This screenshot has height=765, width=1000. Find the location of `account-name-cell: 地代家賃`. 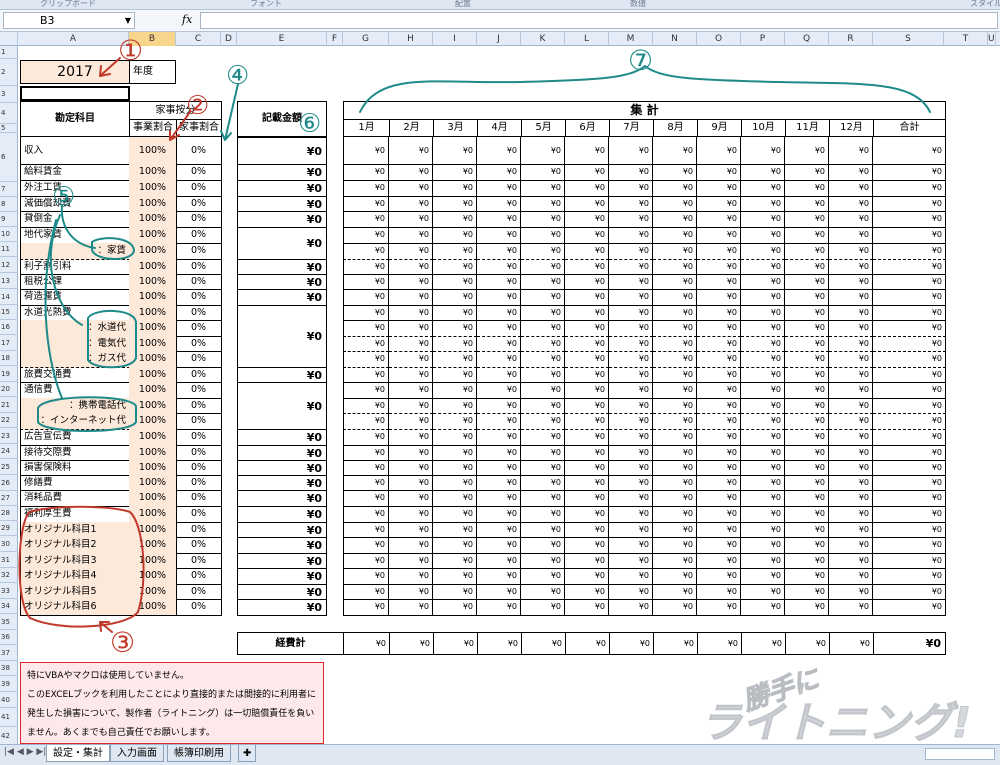

account-name-cell: 地代家賃 is located at coordinates (75, 235).